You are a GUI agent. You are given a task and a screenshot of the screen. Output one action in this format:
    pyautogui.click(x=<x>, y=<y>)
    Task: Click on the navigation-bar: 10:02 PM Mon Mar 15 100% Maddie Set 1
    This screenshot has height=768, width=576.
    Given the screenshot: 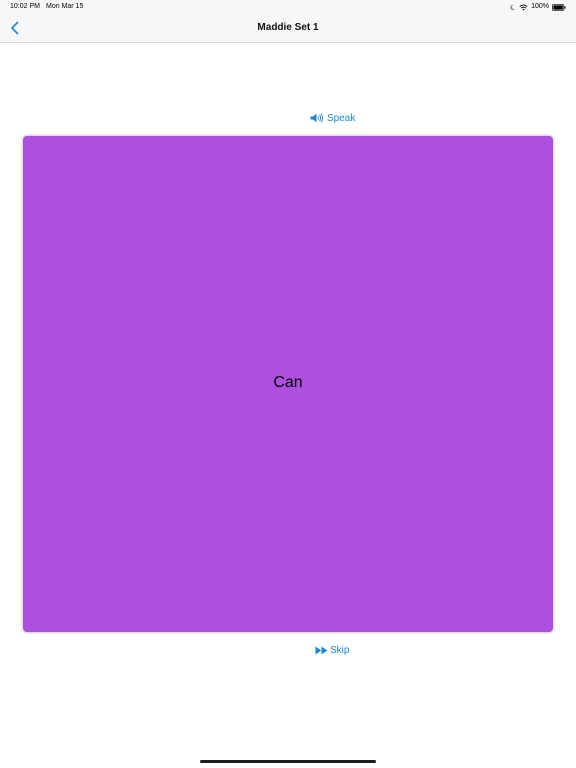 What is the action you would take?
    pyautogui.click(x=288, y=21)
    